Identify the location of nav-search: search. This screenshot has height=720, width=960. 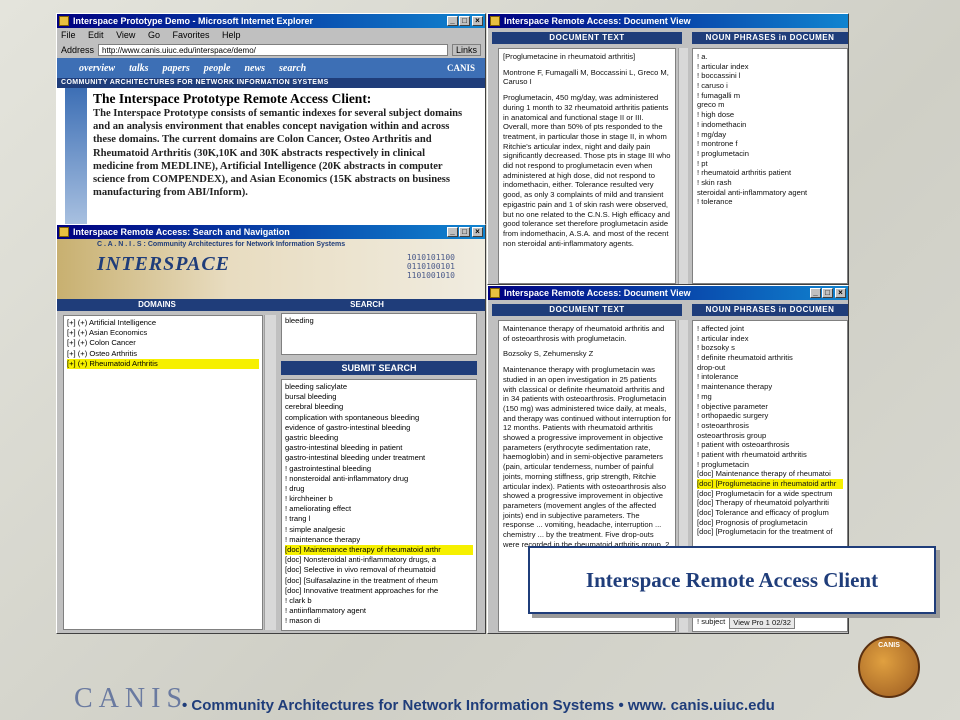
(292, 68).